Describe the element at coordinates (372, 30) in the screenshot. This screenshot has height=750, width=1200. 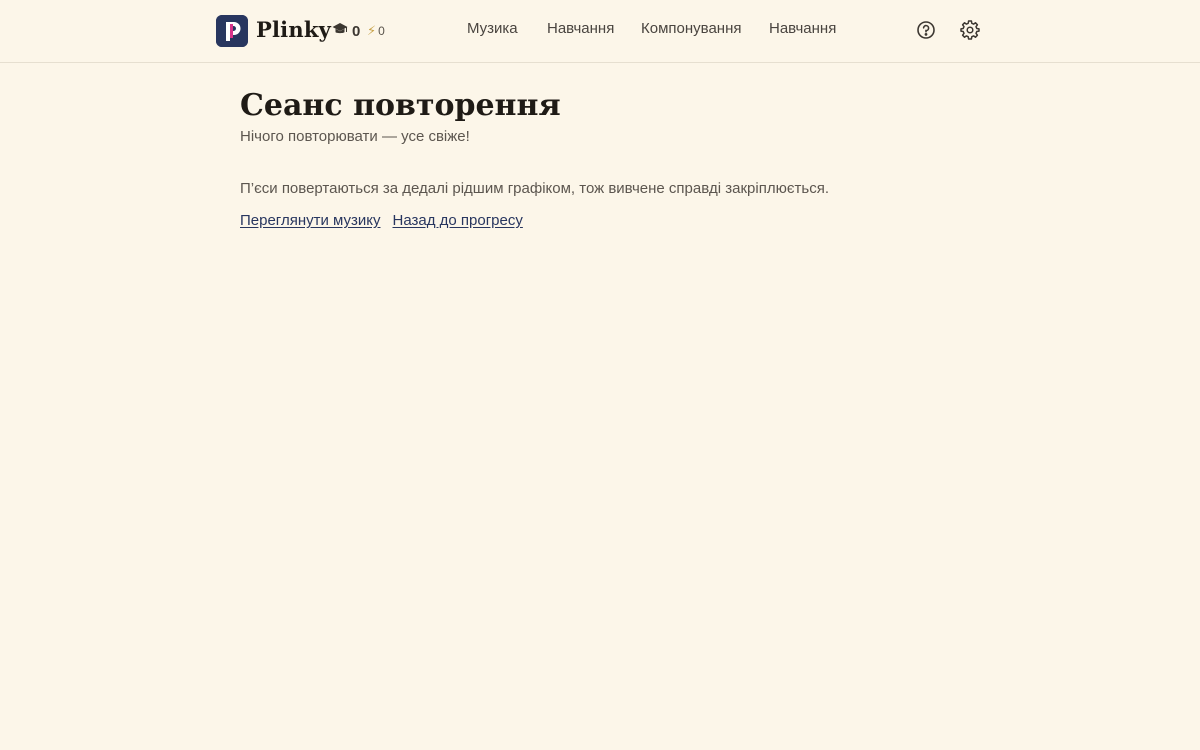
I see `lightning-icon: ⚡` at that location.